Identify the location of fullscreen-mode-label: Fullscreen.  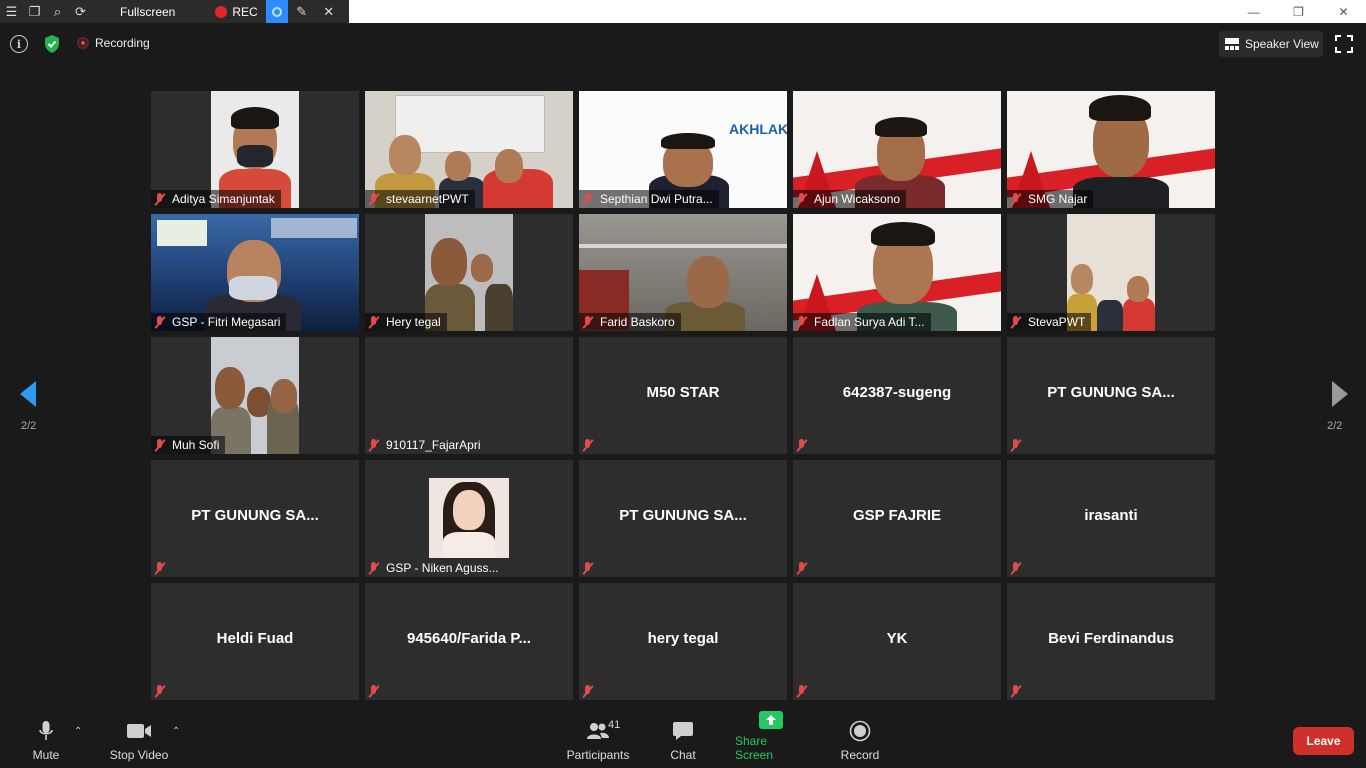
(147, 12).